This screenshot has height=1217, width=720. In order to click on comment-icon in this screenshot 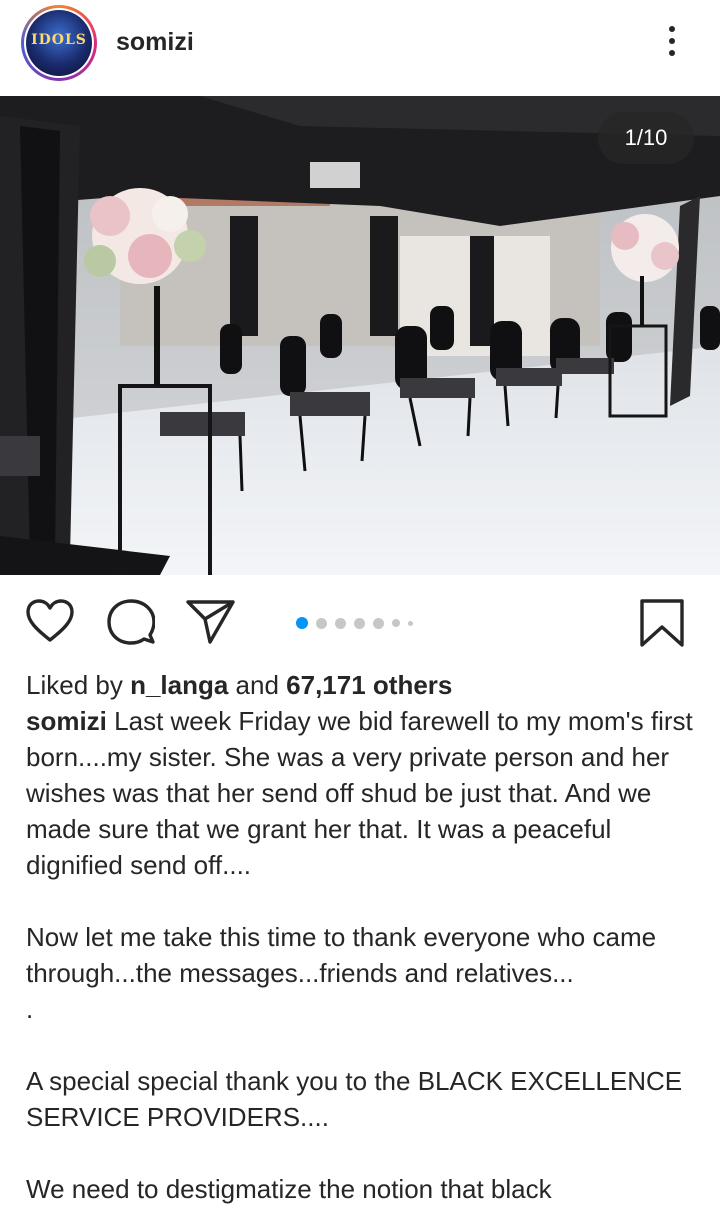, I will do `click(131, 622)`.